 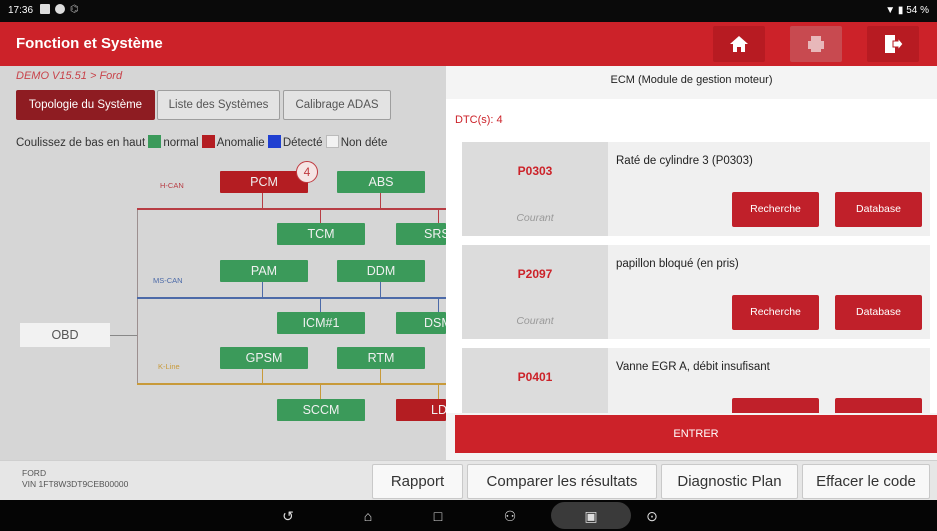 What do you see at coordinates (535, 171) in the screenshot?
I see `dtc-code: P0303` at bounding box center [535, 171].